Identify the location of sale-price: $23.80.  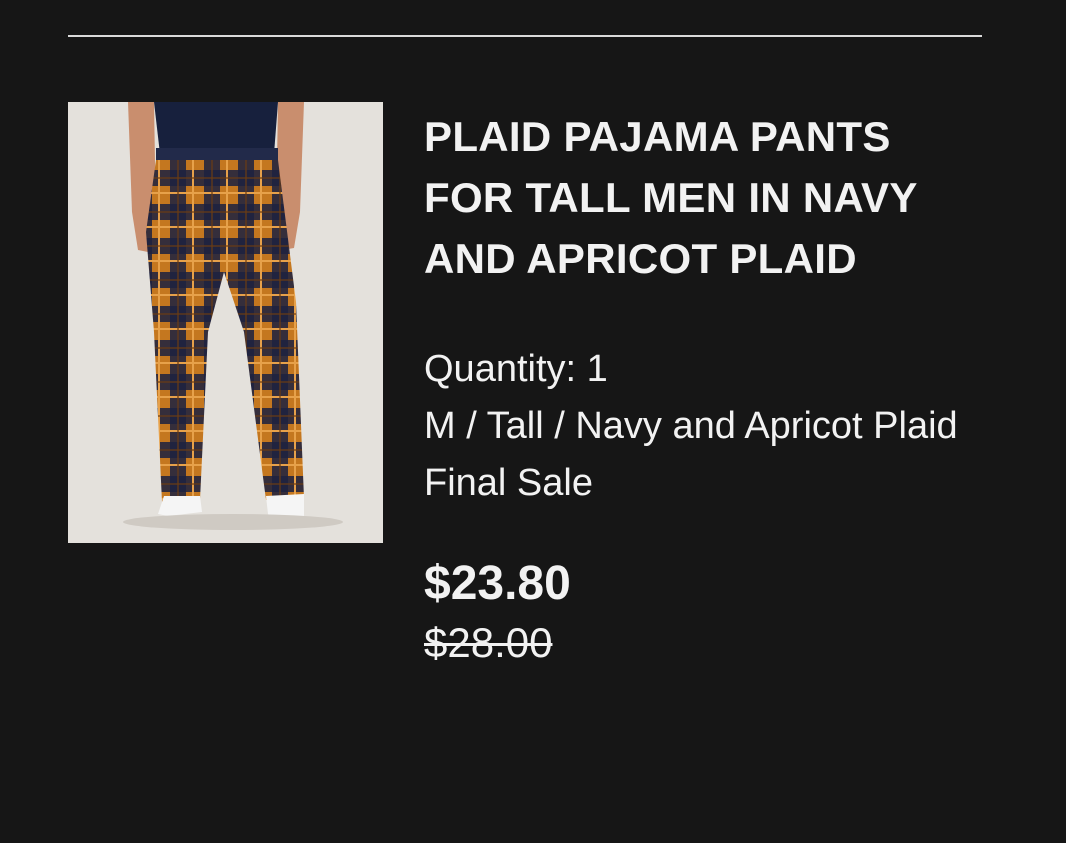
(497, 583).